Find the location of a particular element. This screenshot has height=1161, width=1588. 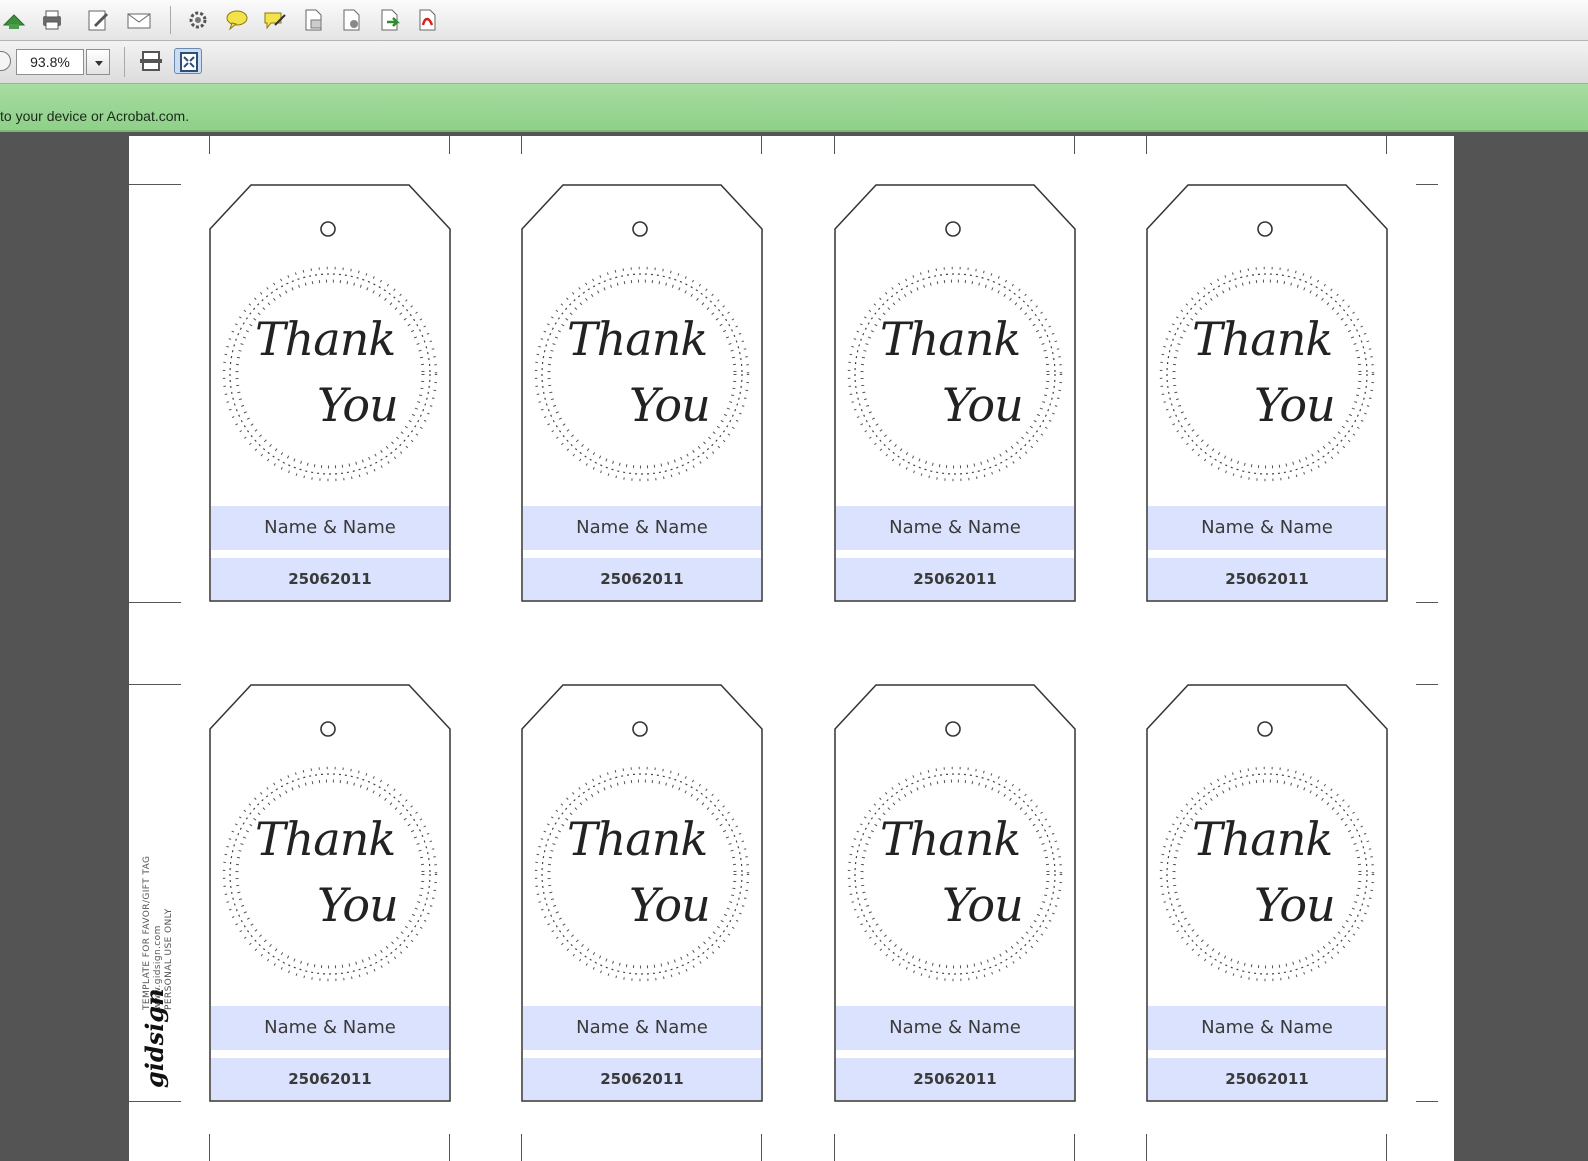

zoom-dropdown-button is located at coordinates (98, 62).